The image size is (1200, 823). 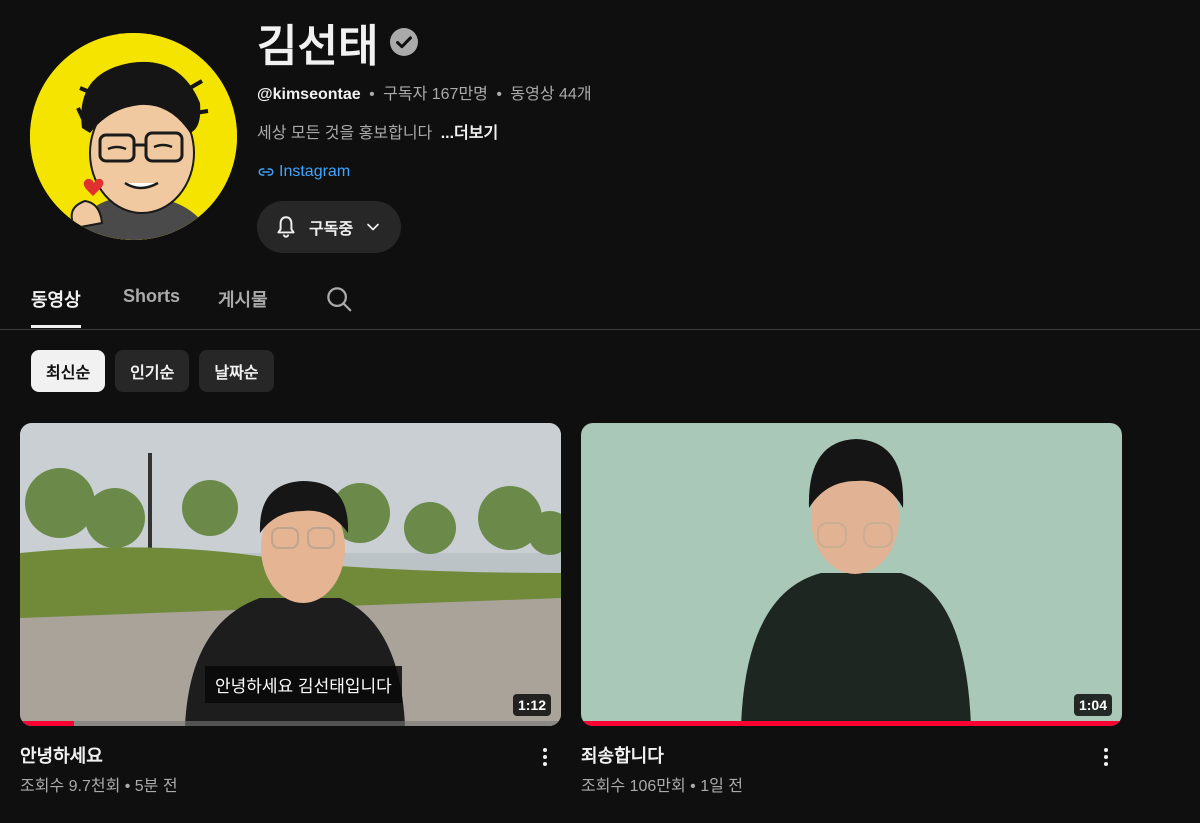 I want to click on avatar-illustration, so click(x=133, y=136).